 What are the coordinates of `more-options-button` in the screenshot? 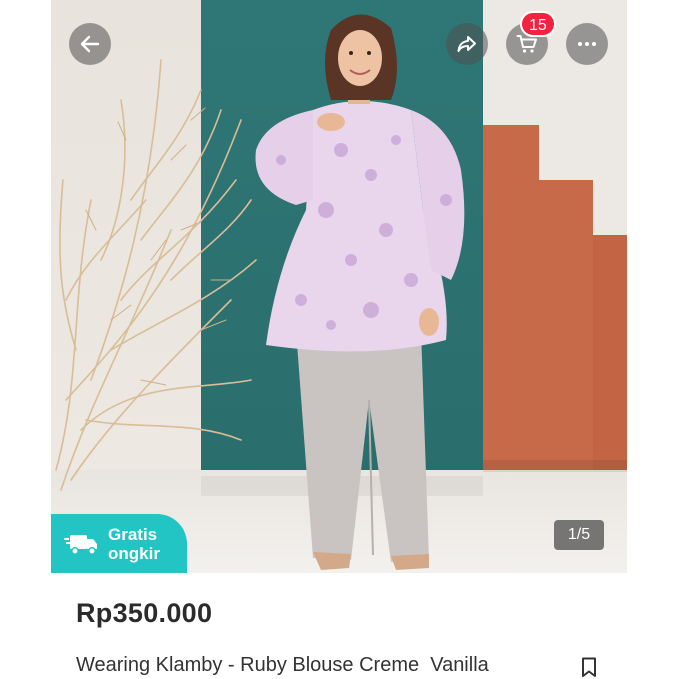 It's located at (587, 44).